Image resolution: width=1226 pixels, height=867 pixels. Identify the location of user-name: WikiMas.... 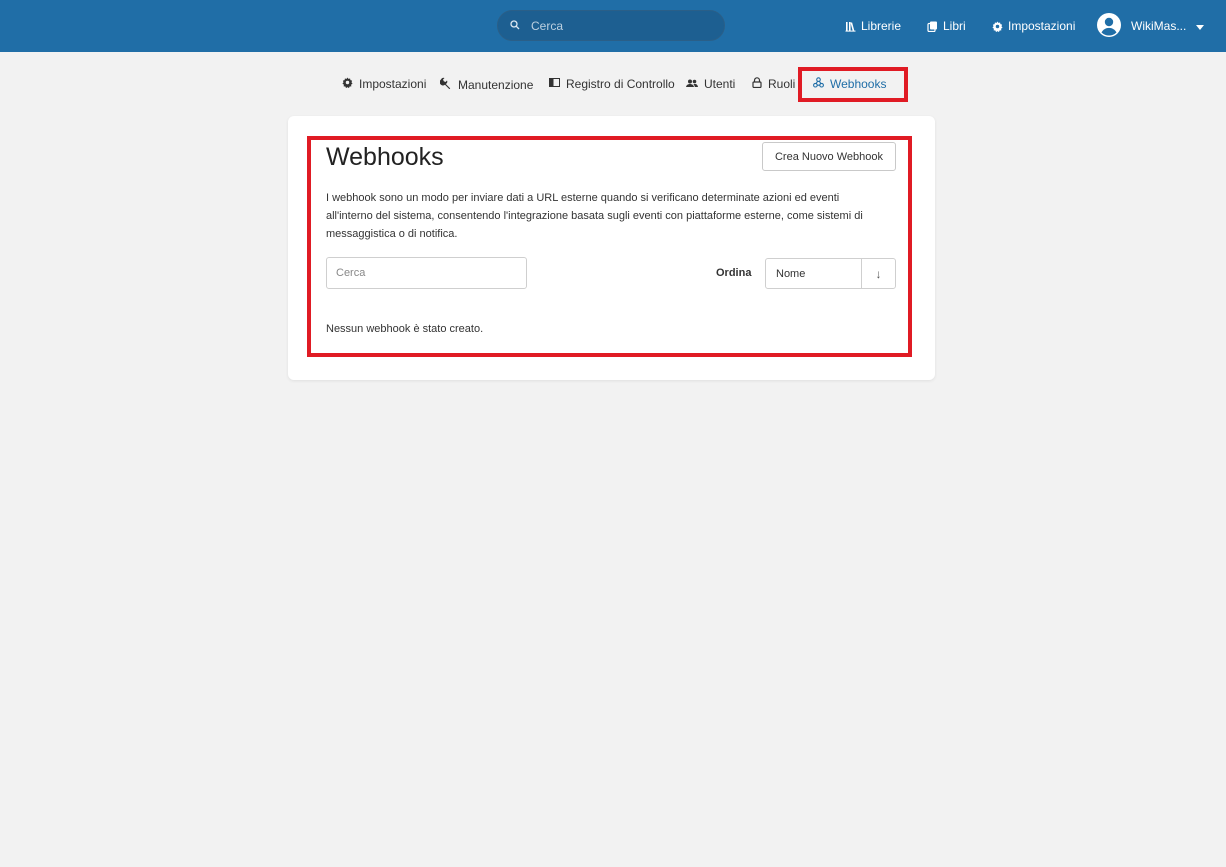
(1159, 26).